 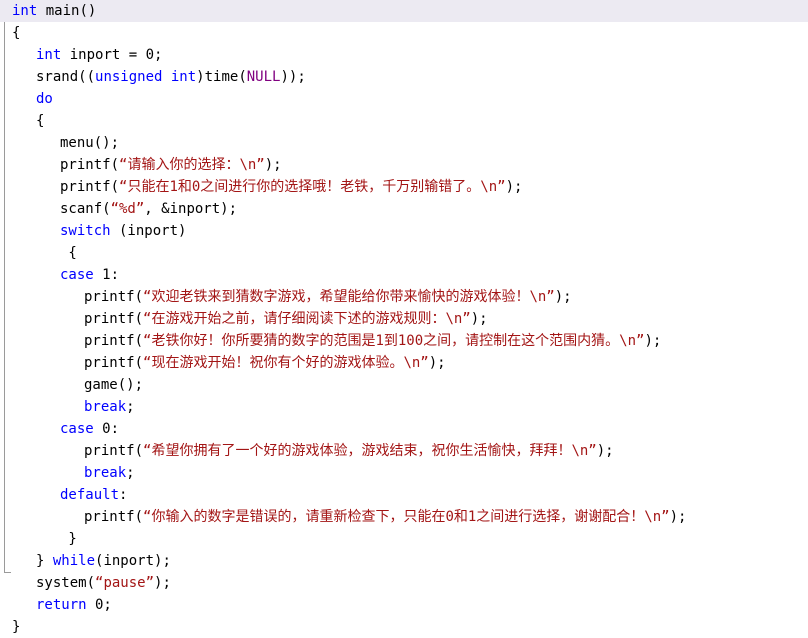 What do you see at coordinates (146, 77) in the screenshot?
I see `code-token-kw: unsigned int` at bounding box center [146, 77].